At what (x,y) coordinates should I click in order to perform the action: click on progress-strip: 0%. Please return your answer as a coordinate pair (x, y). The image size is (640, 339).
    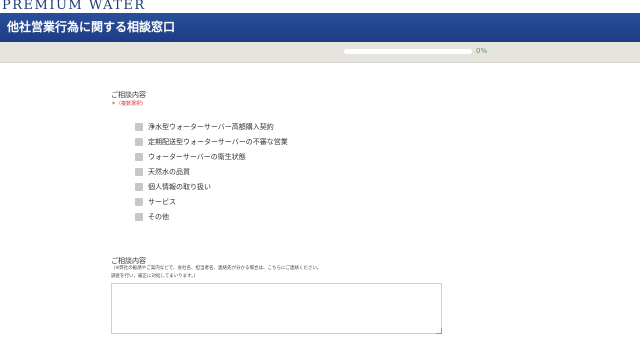
    Looking at the image, I should click on (320, 52).